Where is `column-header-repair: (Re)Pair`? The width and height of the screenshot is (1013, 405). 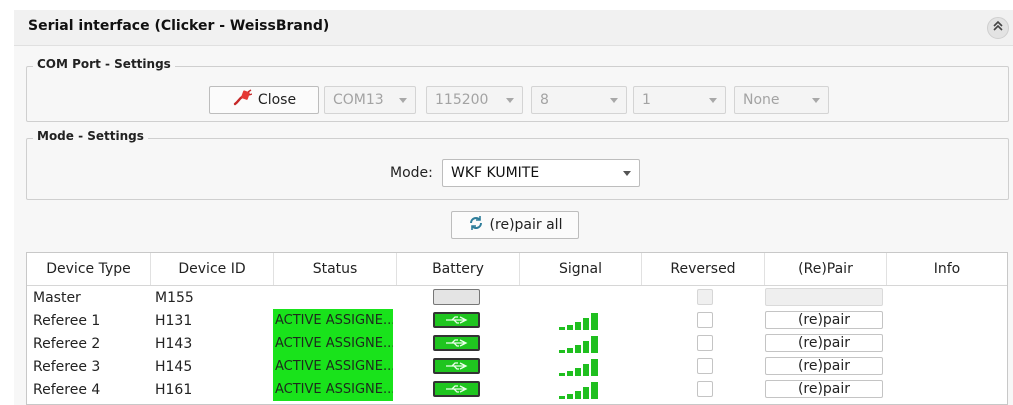 column-header-repair: (Re)Pair is located at coordinates (826, 269).